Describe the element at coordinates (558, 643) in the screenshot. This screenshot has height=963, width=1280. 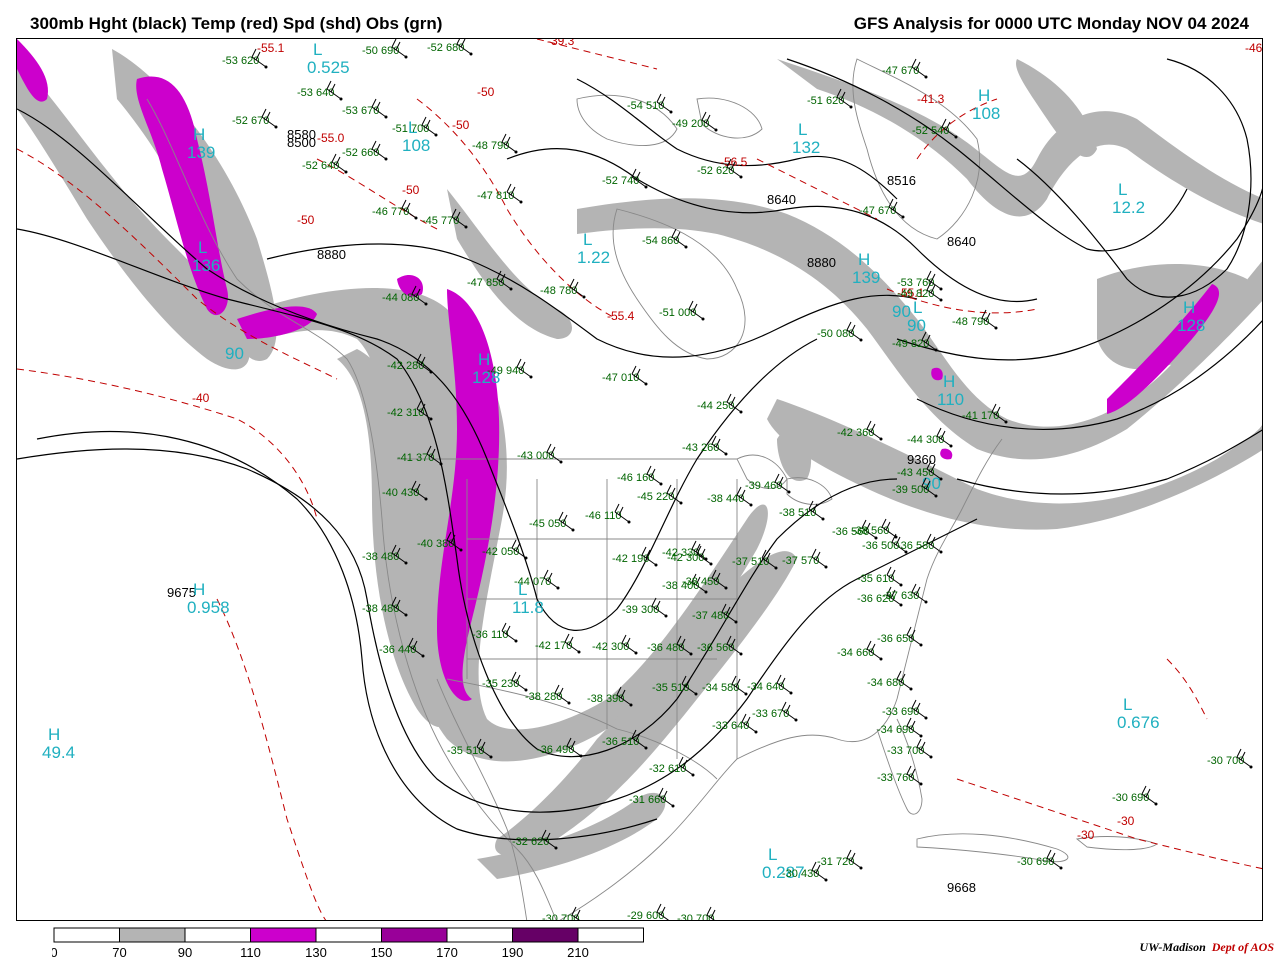
I see `station-observation: -42 170` at that location.